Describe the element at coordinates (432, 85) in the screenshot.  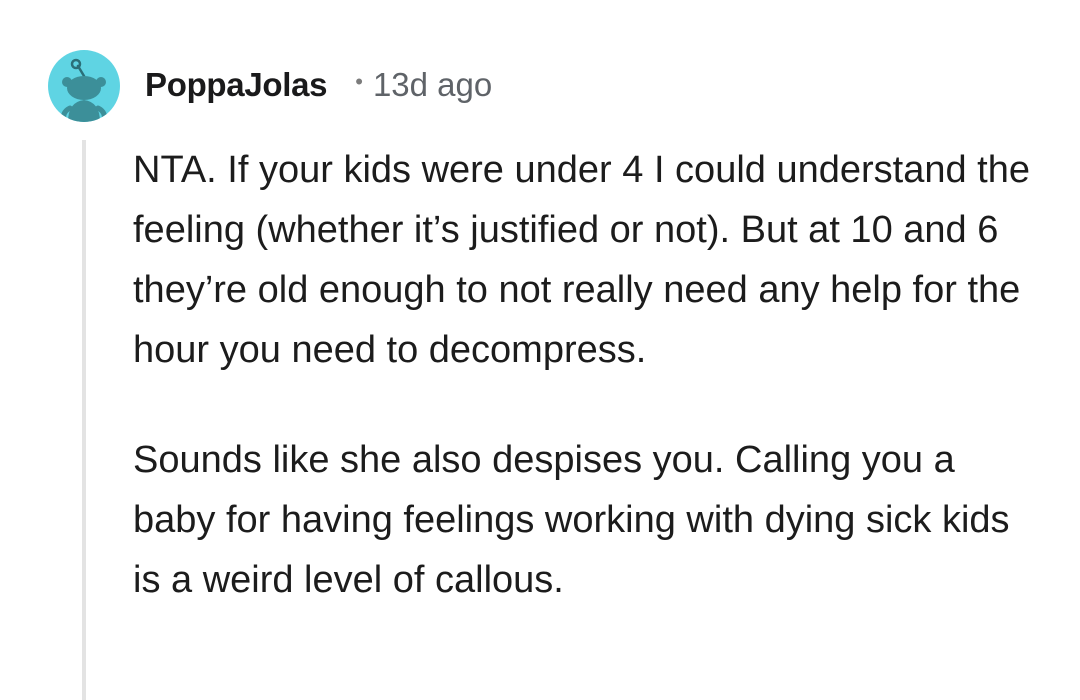
I see `timestamp: 13d ago` at that location.